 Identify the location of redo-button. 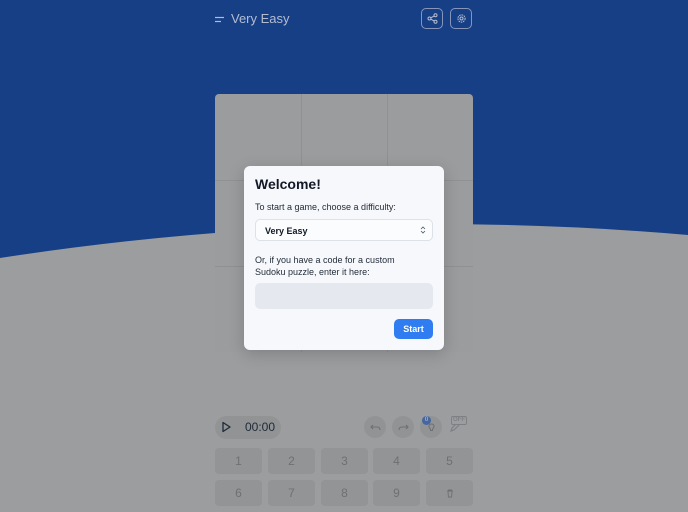
(403, 427).